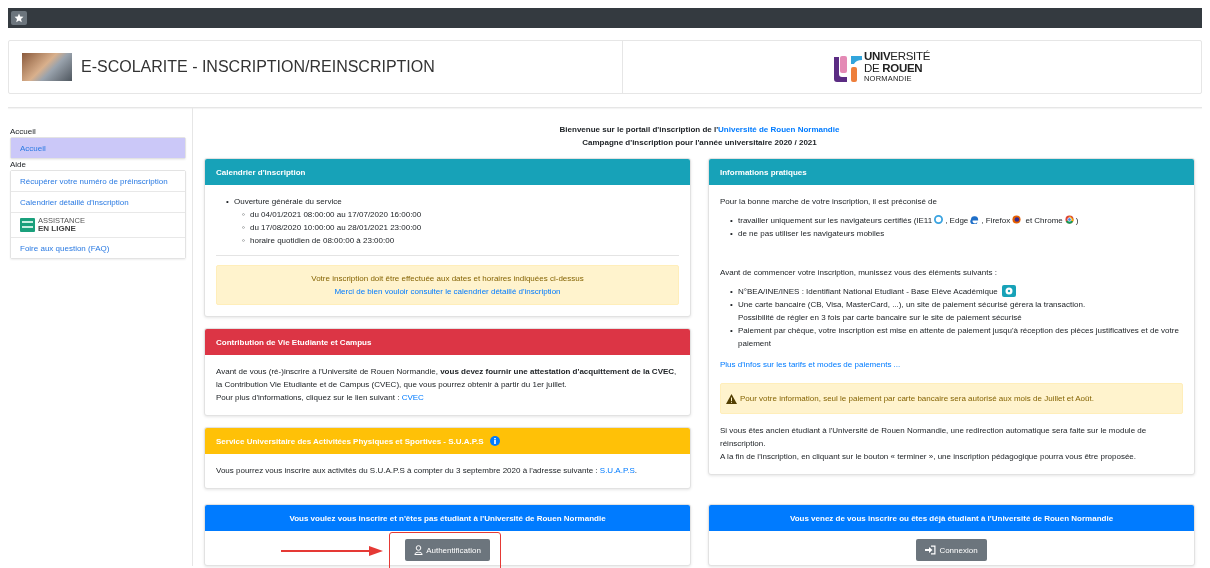 This screenshot has width=1210, height=568. What do you see at coordinates (98, 247) in the screenshot?
I see `sidebar-item: Foire aux question (FAQ)` at bounding box center [98, 247].